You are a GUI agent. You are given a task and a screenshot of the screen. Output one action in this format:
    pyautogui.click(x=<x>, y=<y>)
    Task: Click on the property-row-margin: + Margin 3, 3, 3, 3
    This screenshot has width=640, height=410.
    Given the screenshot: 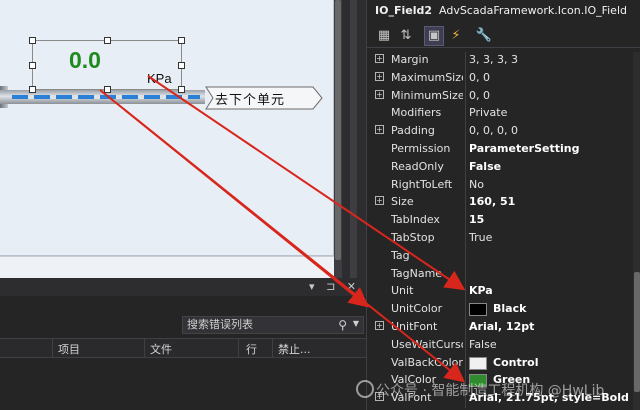 What is the action you would take?
    pyautogui.click(x=500, y=61)
    